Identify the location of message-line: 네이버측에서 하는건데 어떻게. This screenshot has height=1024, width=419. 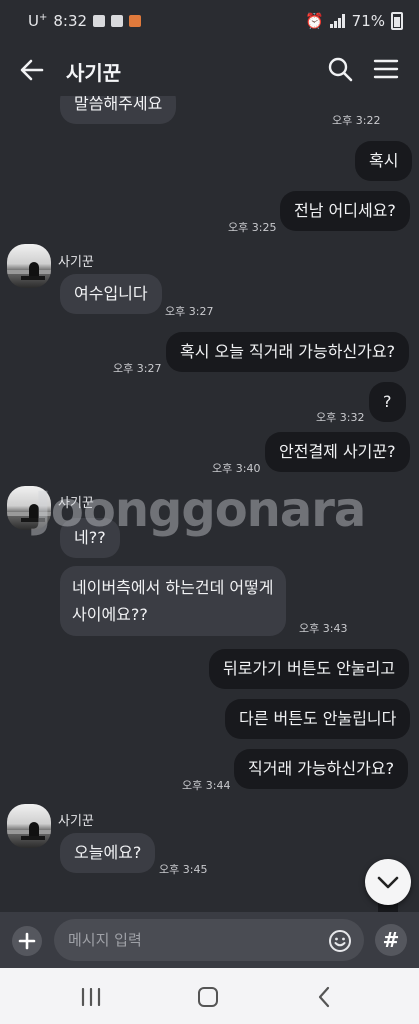
(173, 587).